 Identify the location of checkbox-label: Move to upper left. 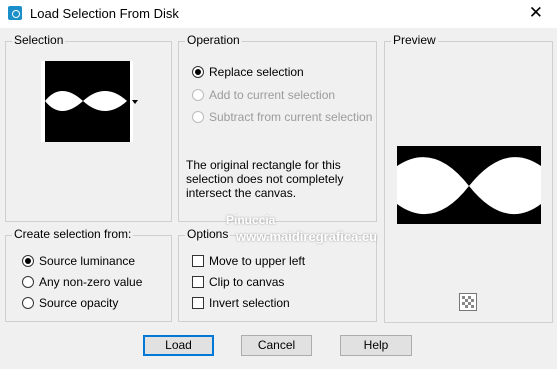
(257, 261).